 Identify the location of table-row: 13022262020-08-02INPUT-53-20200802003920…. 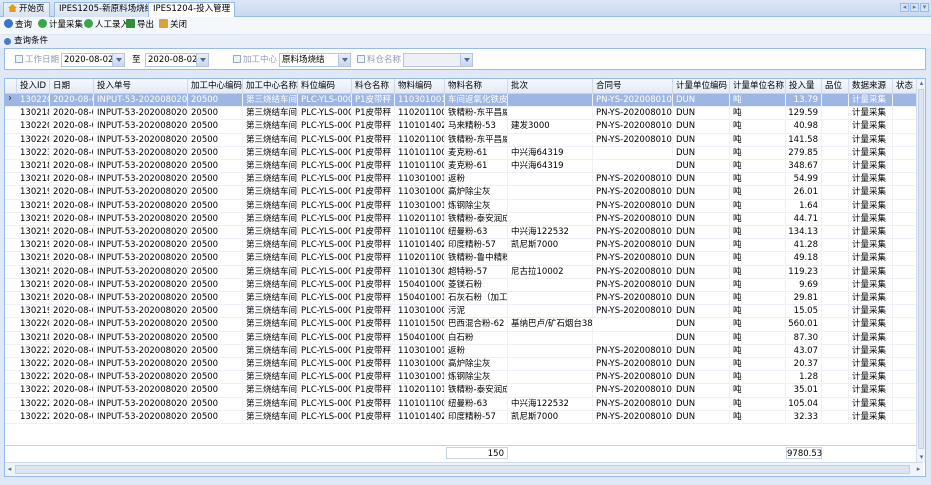
(461, 417).